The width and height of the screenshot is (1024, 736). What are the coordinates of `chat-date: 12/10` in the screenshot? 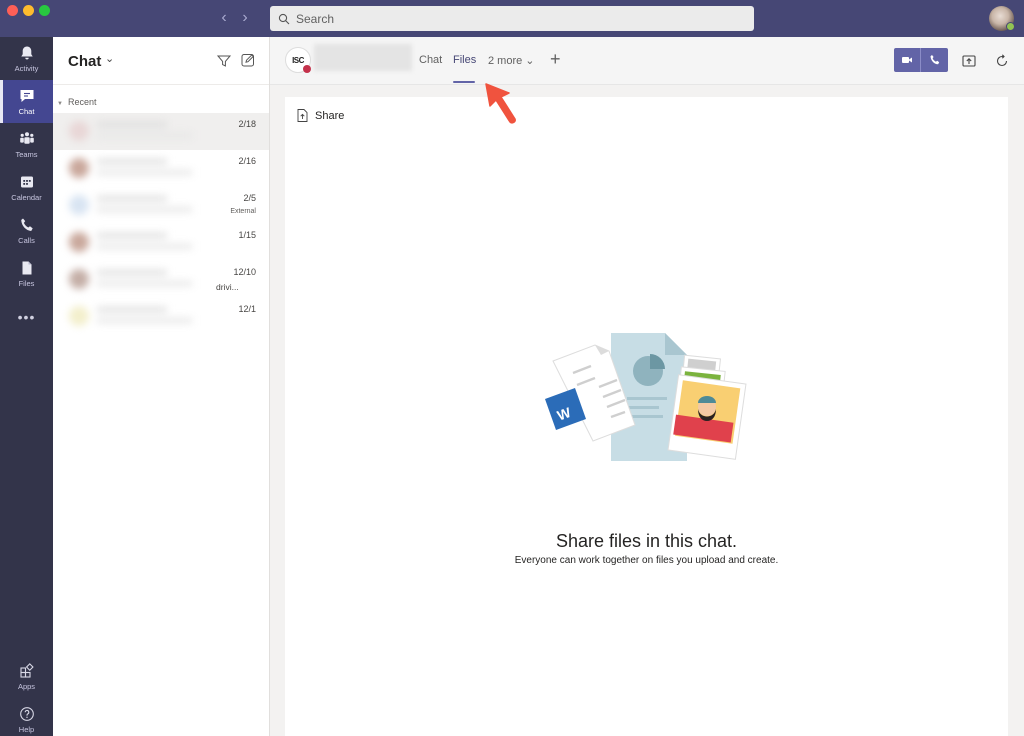 It's located at (244, 272).